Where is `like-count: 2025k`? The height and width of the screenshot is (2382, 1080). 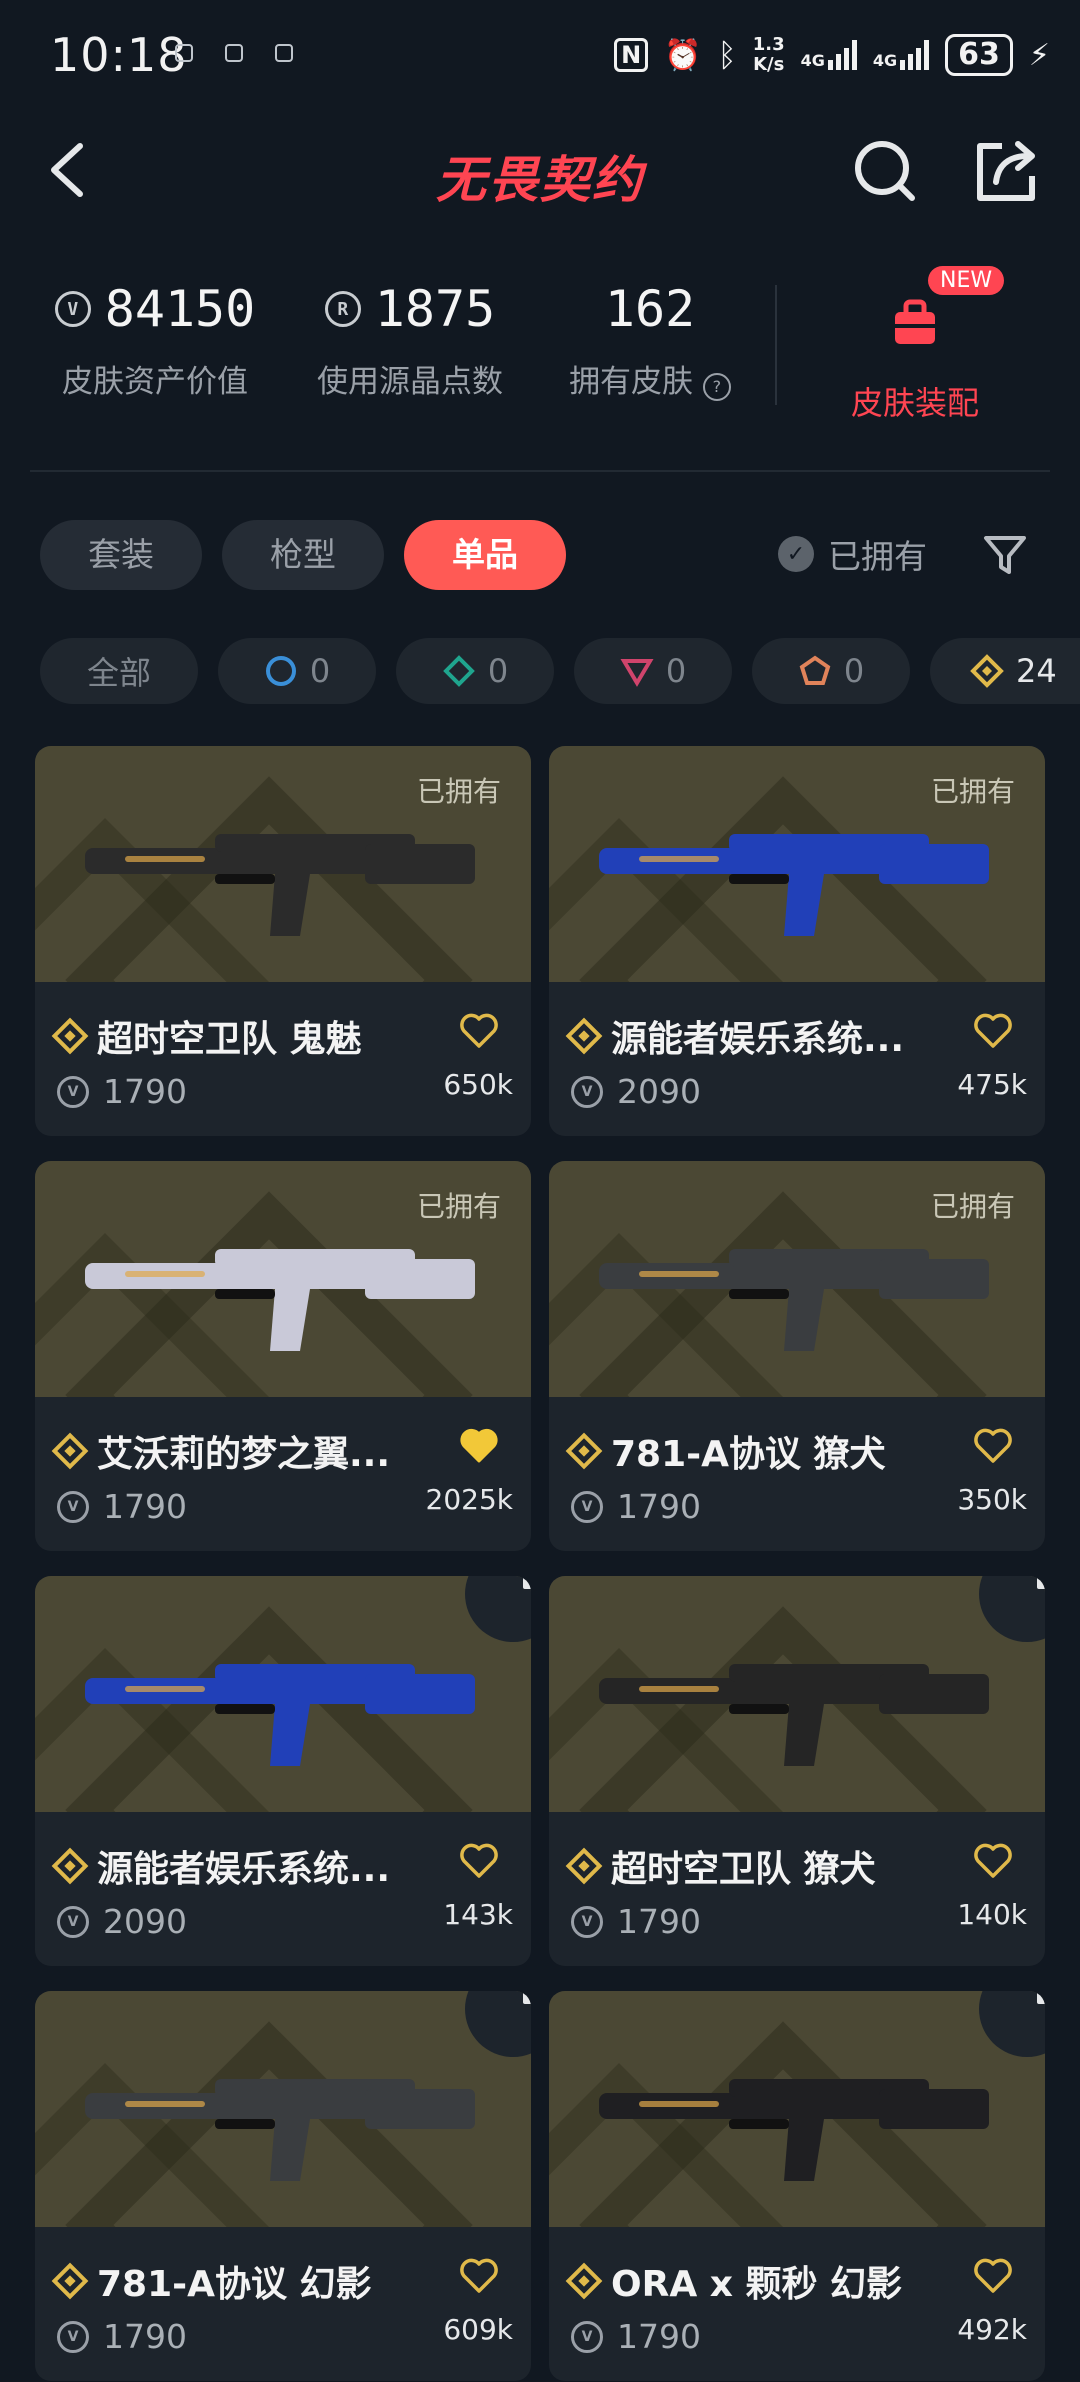 like-count: 2025k is located at coordinates (469, 1499).